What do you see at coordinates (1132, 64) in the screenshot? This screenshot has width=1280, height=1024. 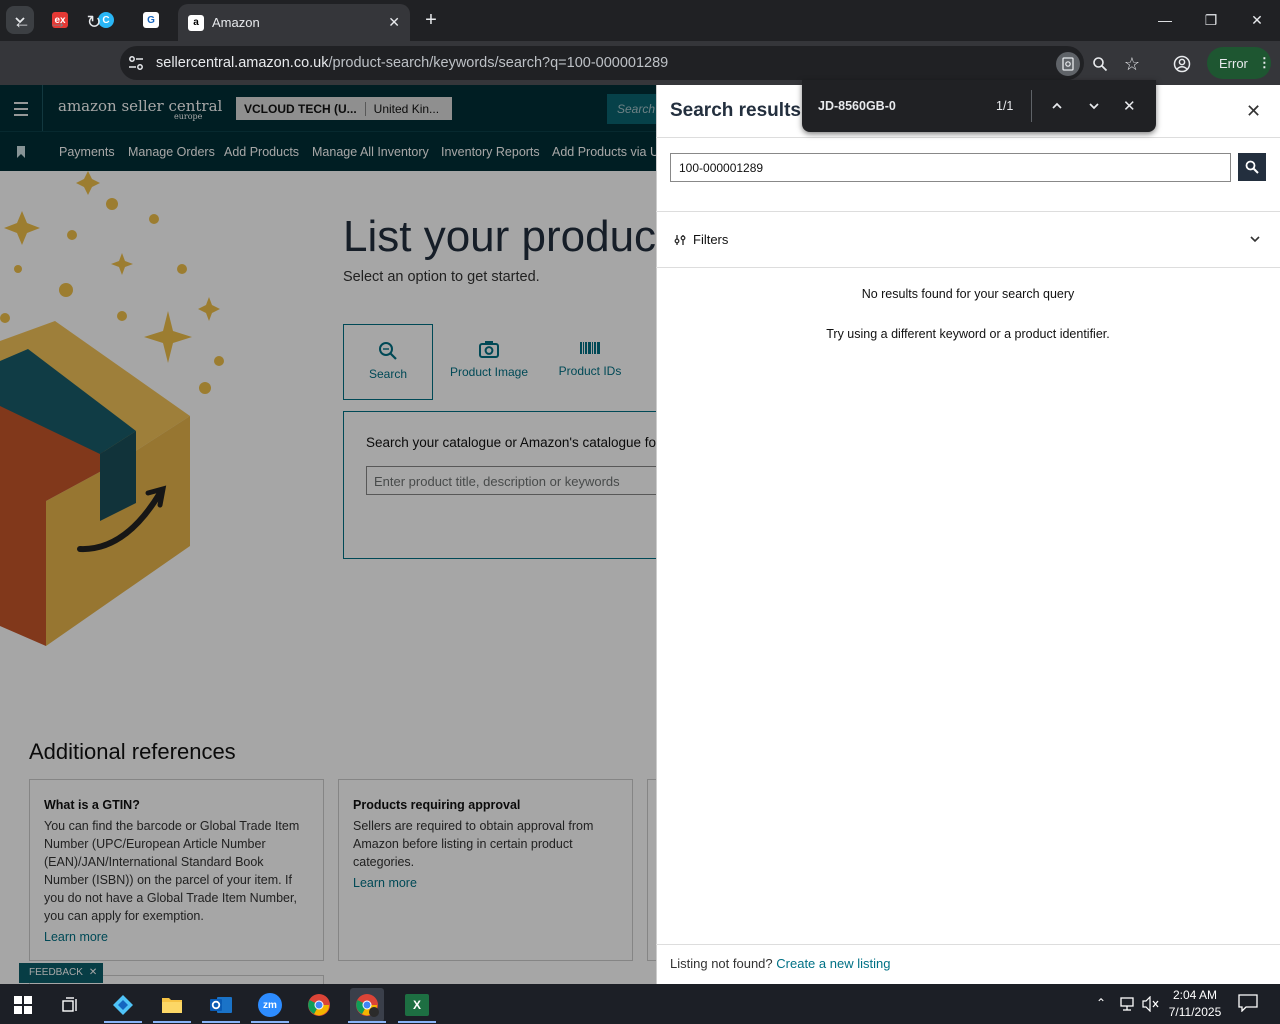 I see `bookmark-star-icon: ☆` at bounding box center [1132, 64].